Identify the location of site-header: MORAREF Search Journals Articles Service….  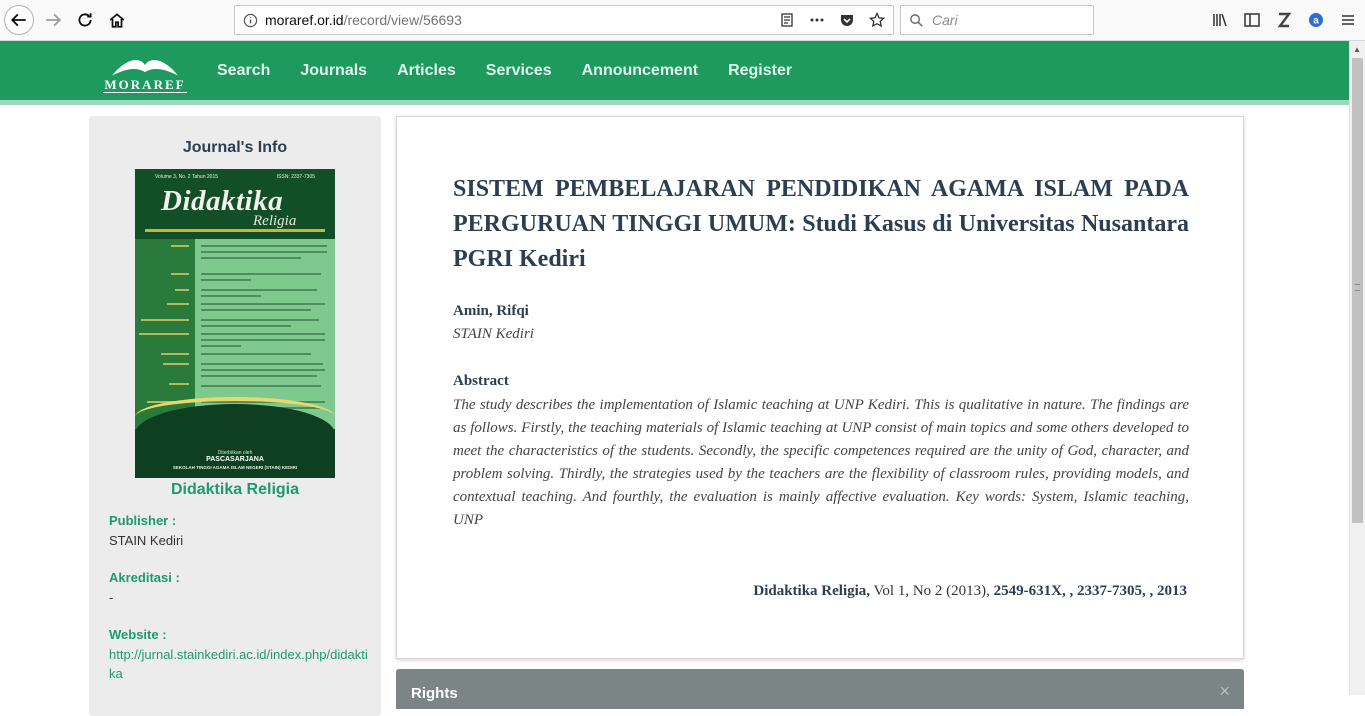
(674, 73).